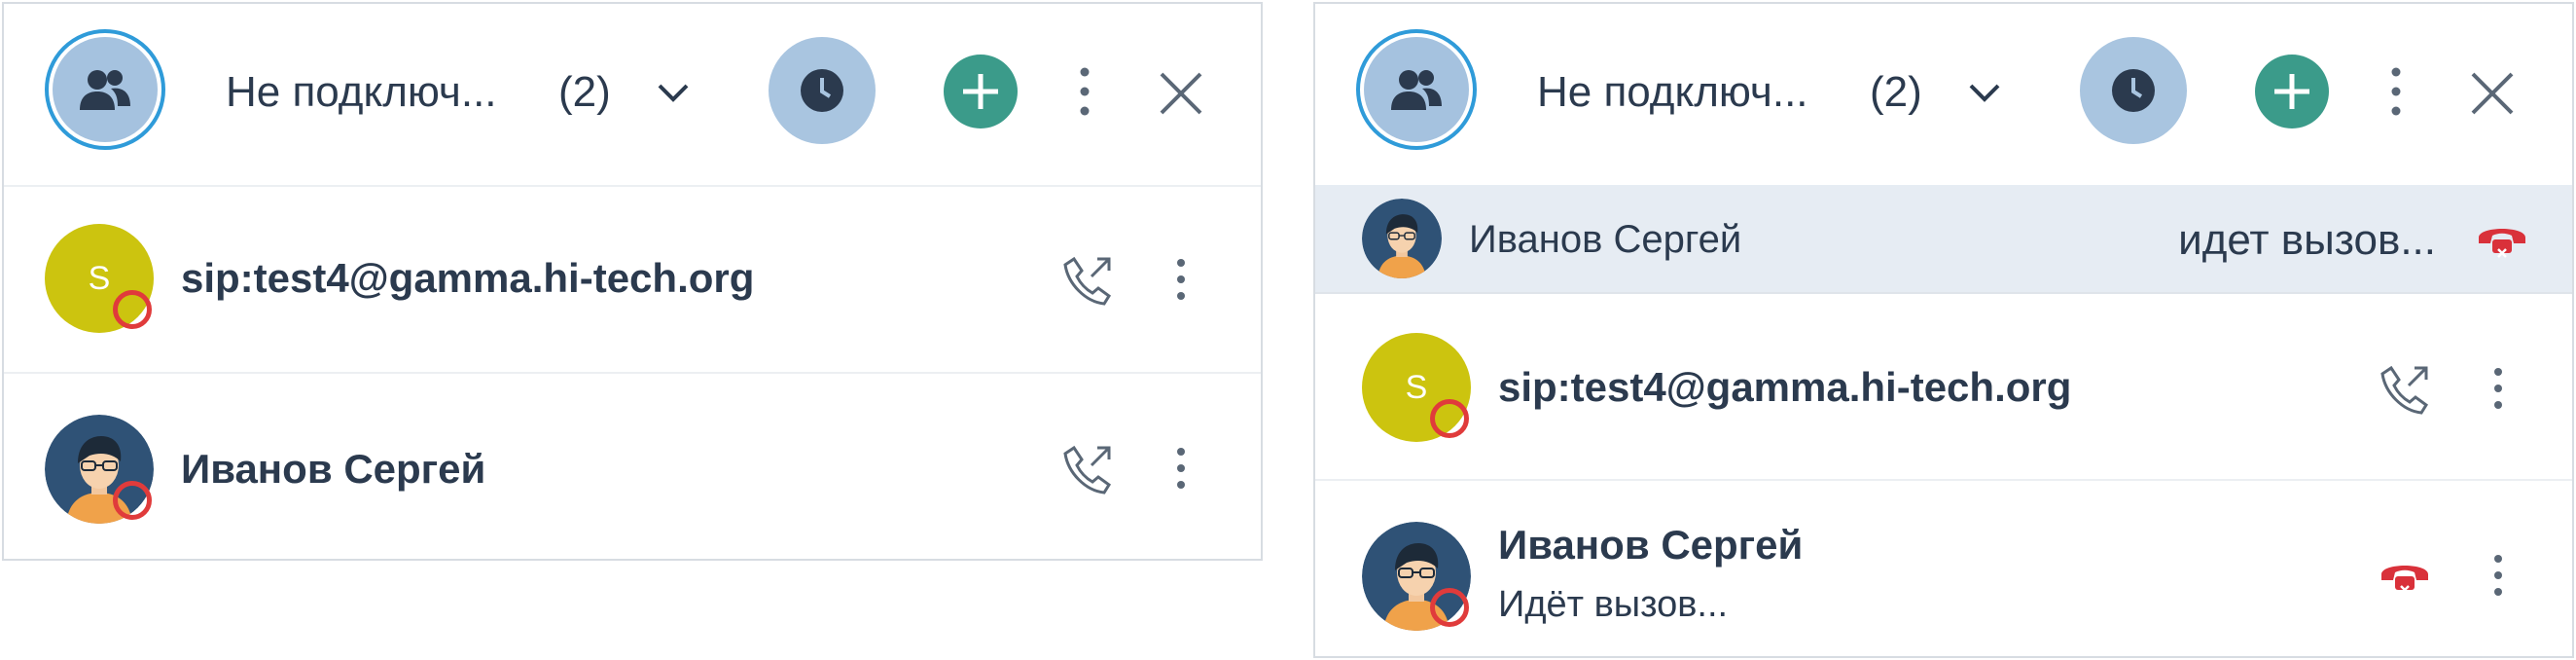 Image resolution: width=2576 pixels, height=660 pixels. I want to click on avatar, so click(1402, 238).